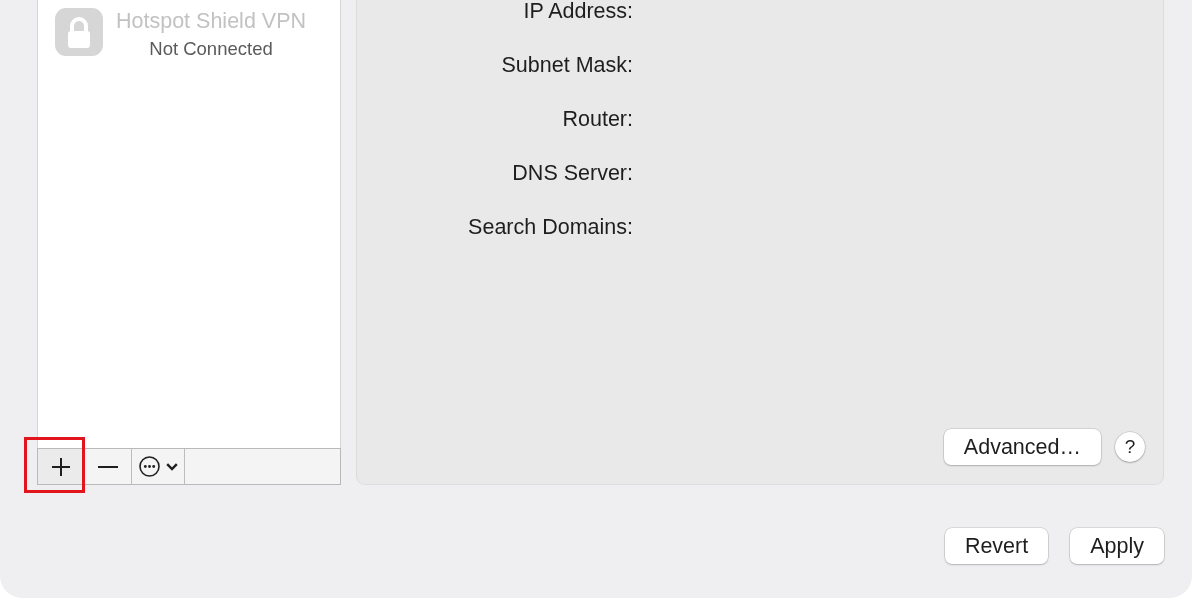 The width and height of the screenshot is (1200, 600). I want to click on minus-icon, so click(108, 466).